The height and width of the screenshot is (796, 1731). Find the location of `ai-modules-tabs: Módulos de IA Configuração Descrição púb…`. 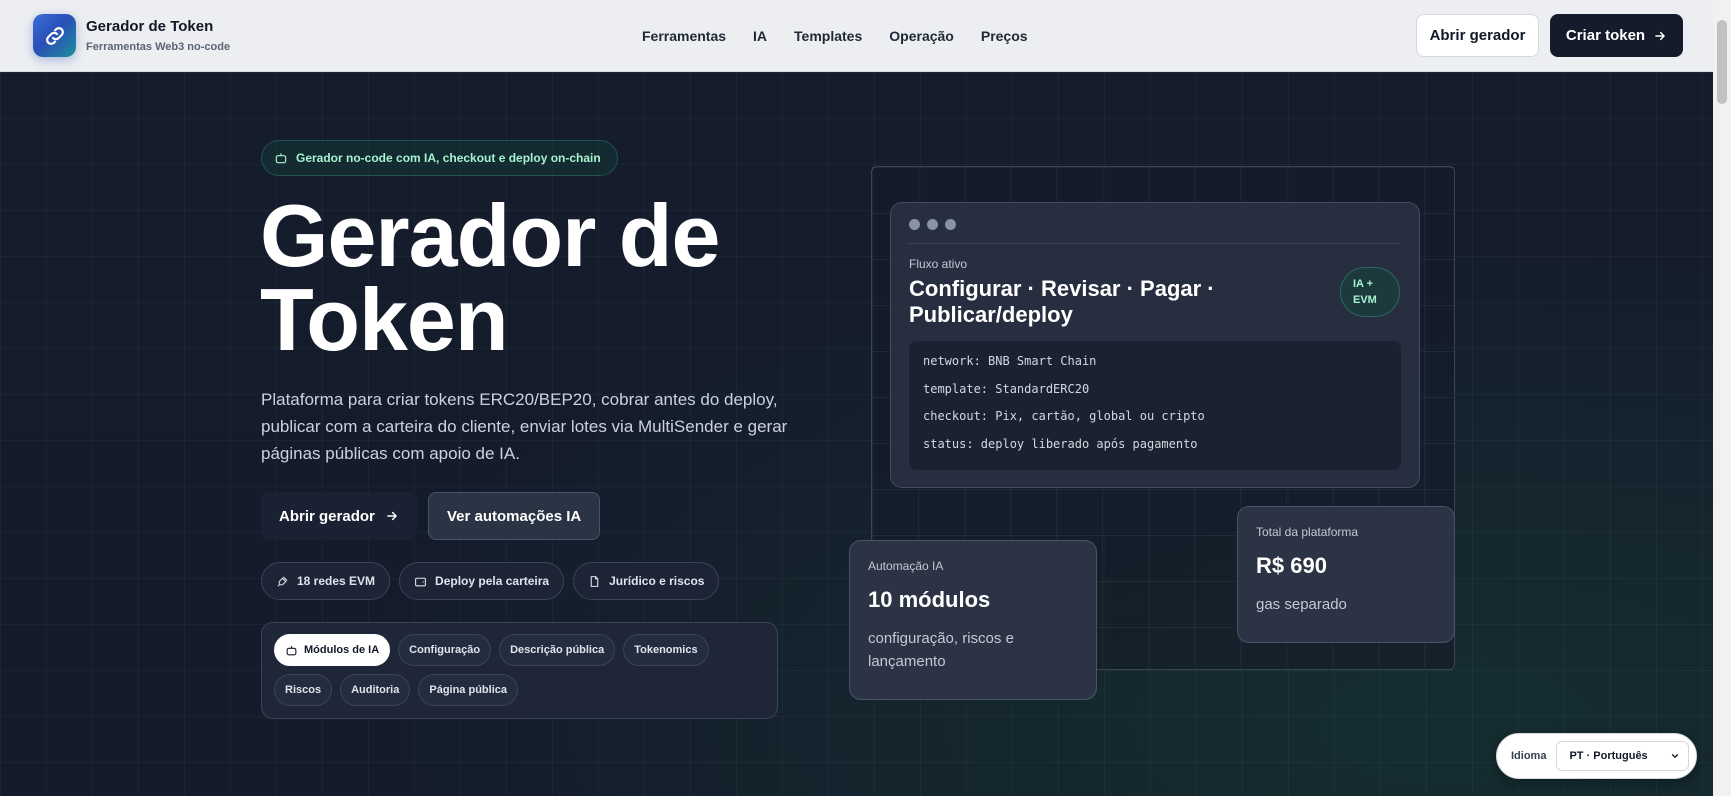

ai-modules-tabs: Módulos de IA Configuração Descrição púb… is located at coordinates (519, 670).